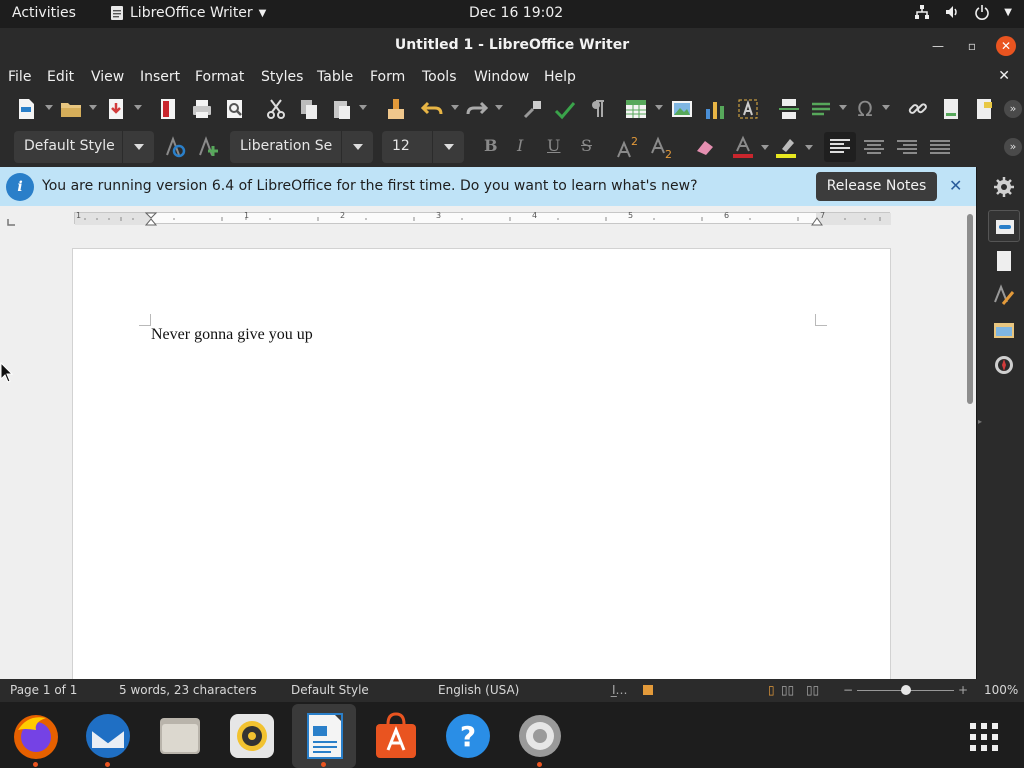  What do you see at coordinates (981, 423) in the screenshot?
I see `sidebar-collapse-handle: ▸` at bounding box center [981, 423].